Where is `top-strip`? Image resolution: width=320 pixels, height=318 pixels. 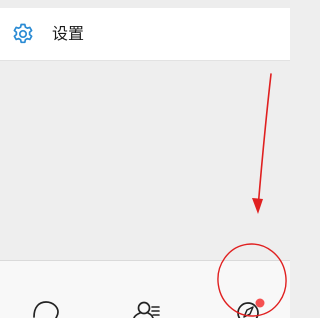
top-strip is located at coordinates (145, 4).